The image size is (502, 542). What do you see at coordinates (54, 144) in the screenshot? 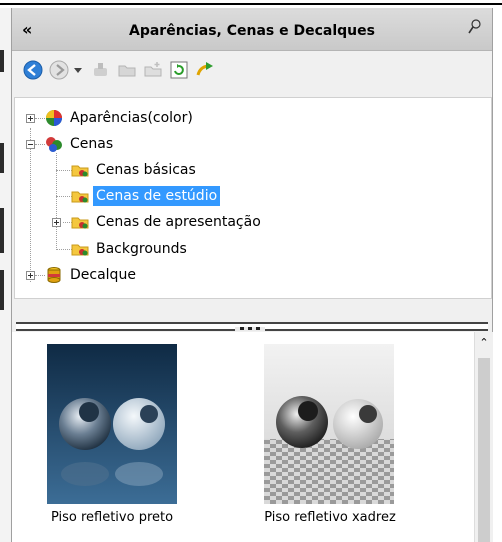
I see `scenes-icon` at bounding box center [54, 144].